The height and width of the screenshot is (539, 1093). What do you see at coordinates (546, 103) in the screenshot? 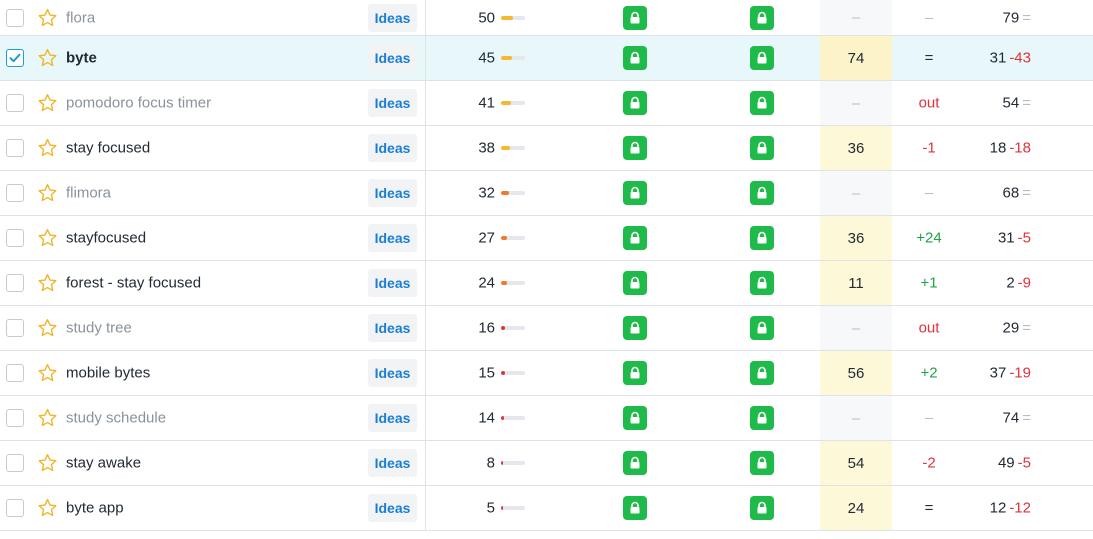
I see `table-row: pomodoro focus timer Ideas 41 – out 54 =` at bounding box center [546, 103].